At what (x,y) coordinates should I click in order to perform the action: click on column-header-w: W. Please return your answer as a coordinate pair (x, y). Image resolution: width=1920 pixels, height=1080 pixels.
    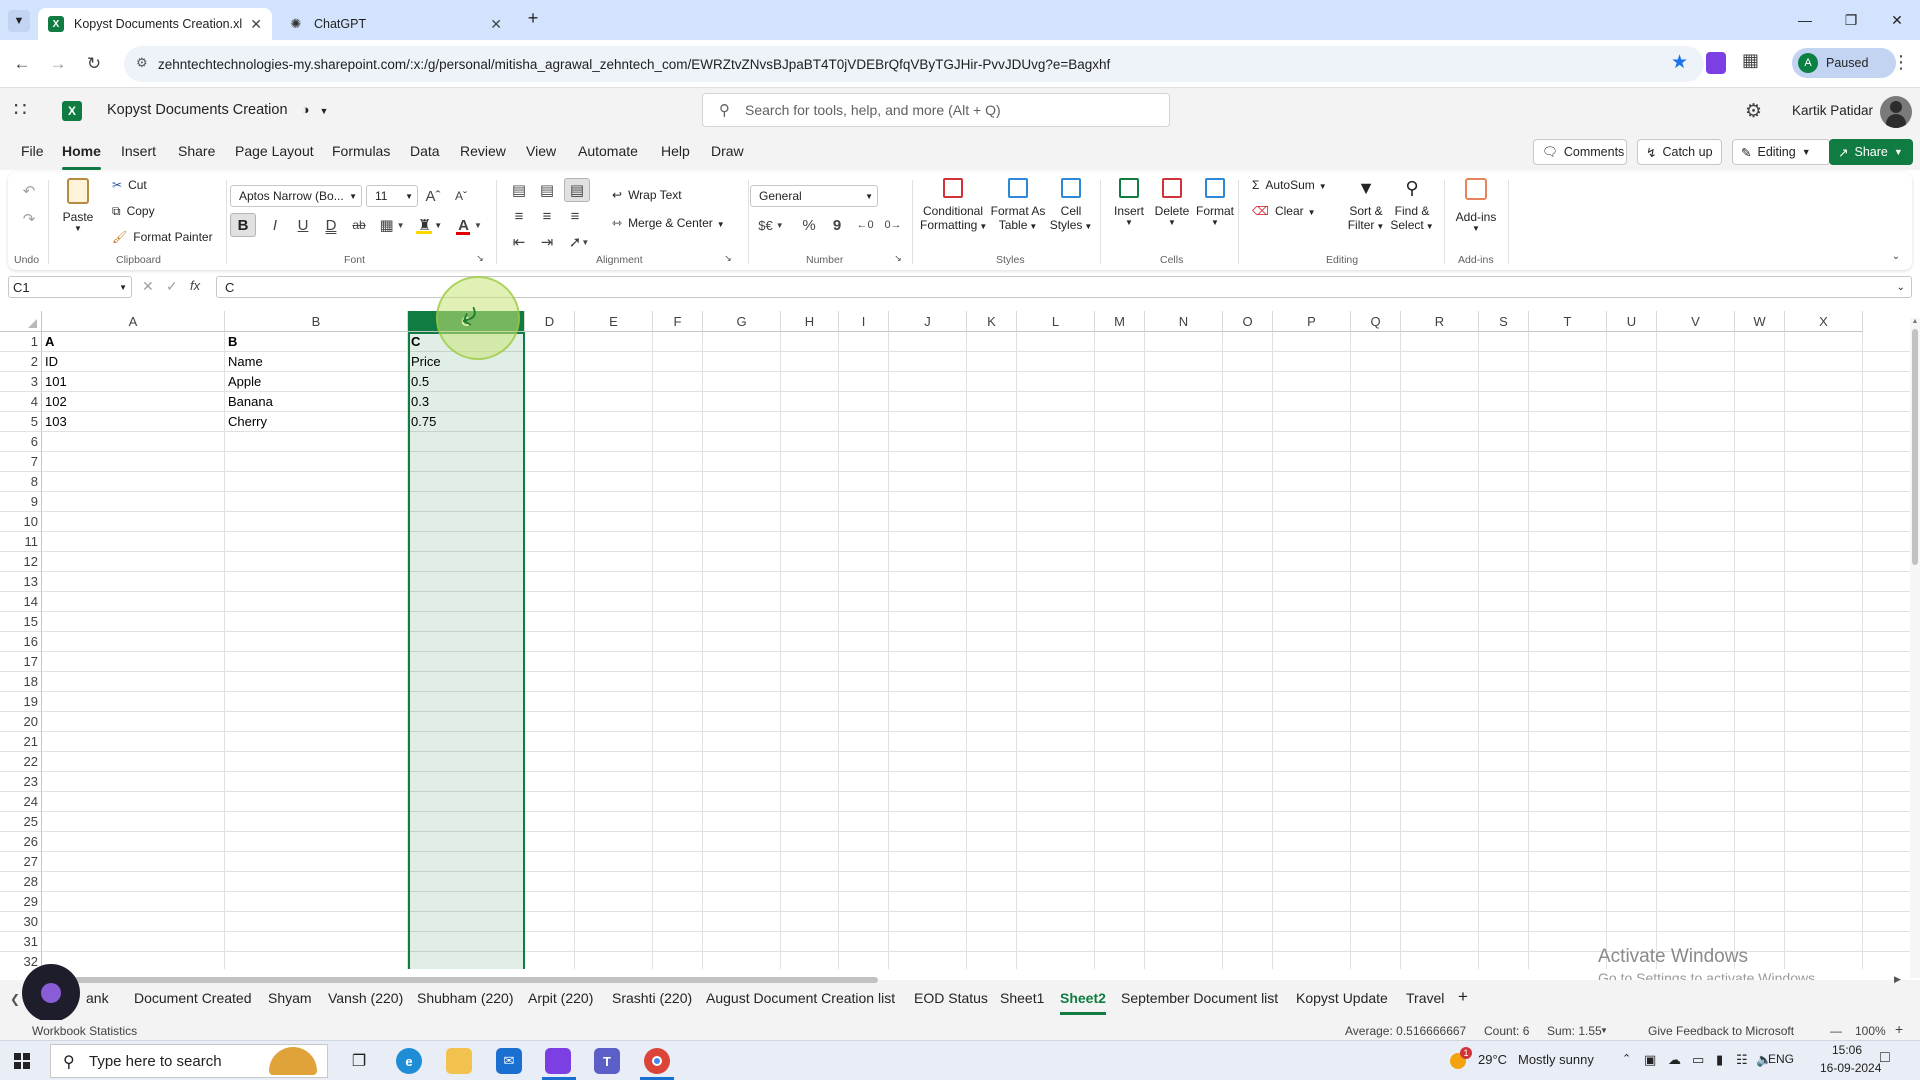
    Looking at the image, I should click on (1760, 321).